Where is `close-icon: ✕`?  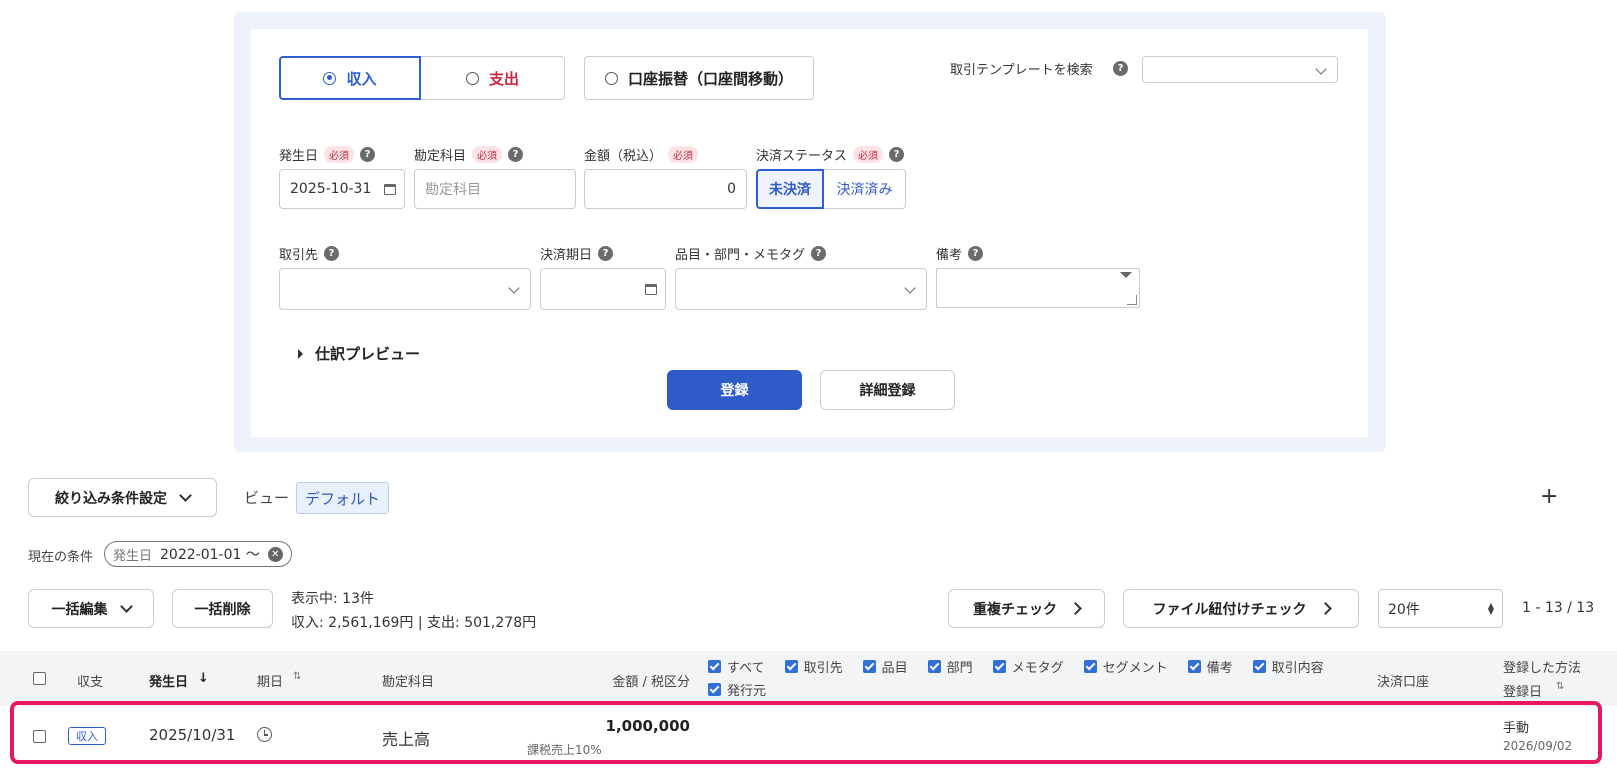
close-icon: ✕ is located at coordinates (275, 554).